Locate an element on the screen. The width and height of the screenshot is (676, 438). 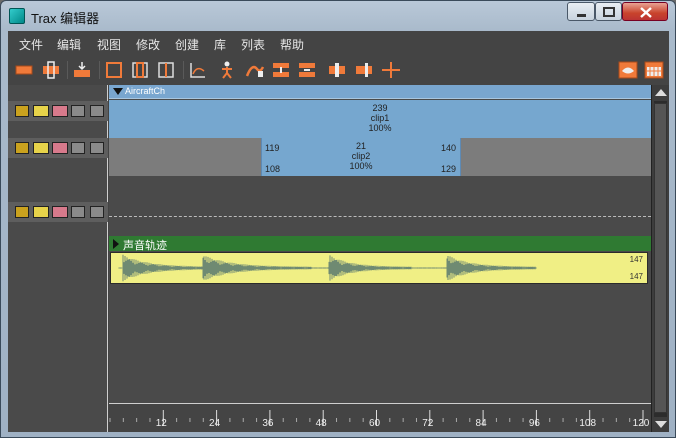
view-options-button is located at coordinates (628, 70).